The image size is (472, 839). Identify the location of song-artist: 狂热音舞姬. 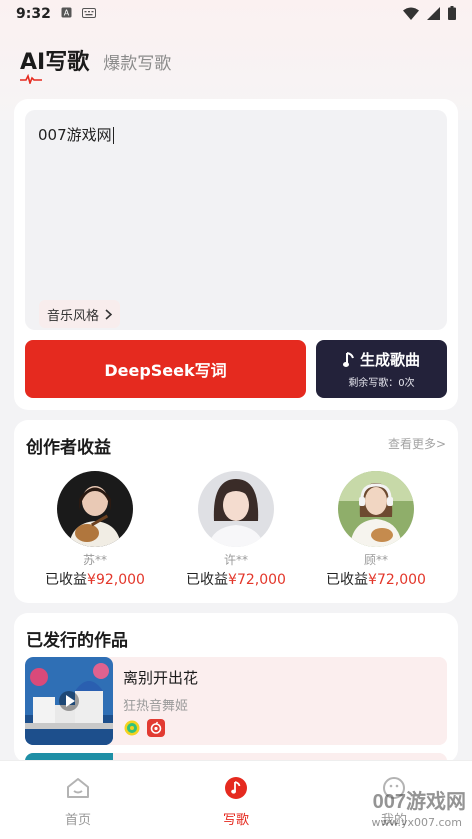
(156, 706).